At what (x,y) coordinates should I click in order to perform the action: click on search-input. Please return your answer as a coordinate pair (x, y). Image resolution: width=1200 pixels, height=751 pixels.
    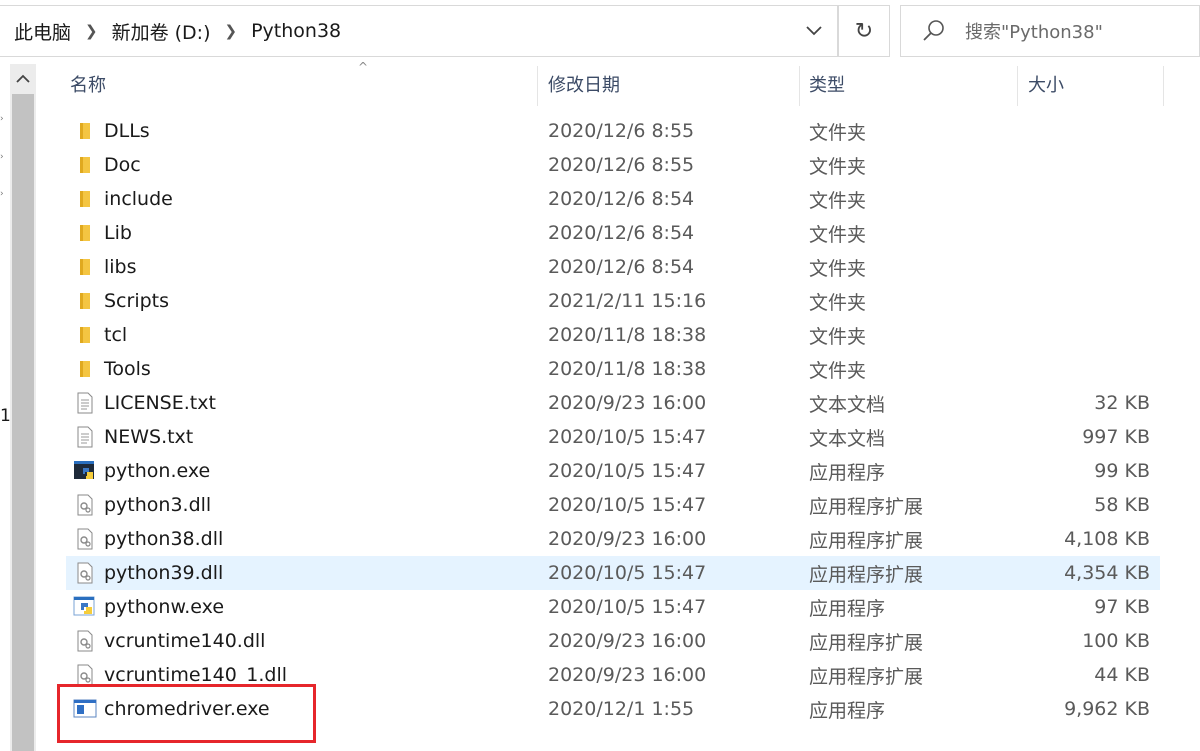
    Looking at the image, I should click on (1079, 32).